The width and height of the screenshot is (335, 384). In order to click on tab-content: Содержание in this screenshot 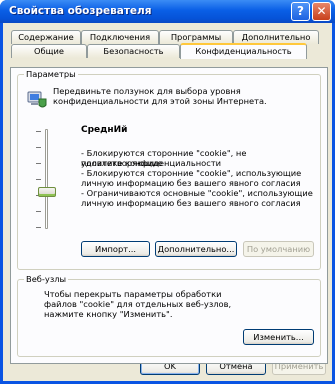, I will do `click(46, 37)`.